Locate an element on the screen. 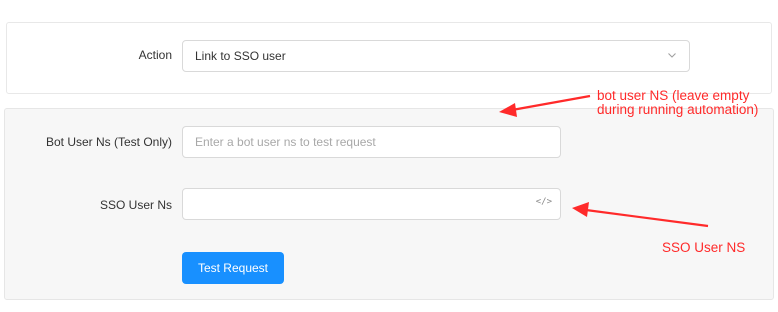 The height and width of the screenshot is (312, 778). action-select-value: Link to SSO user is located at coordinates (240, 56).